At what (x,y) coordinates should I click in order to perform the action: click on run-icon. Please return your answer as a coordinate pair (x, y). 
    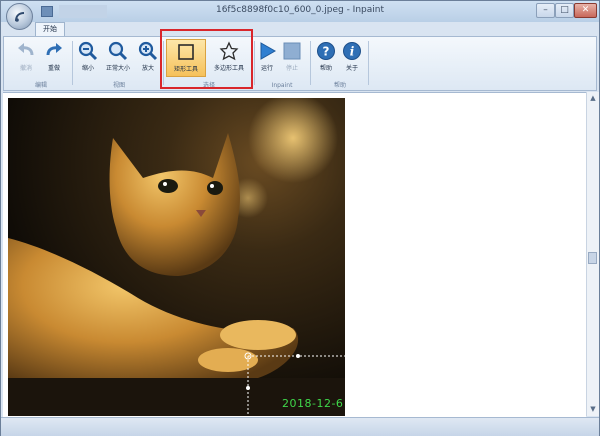
    Looking at the image, I should click on (268, 51).